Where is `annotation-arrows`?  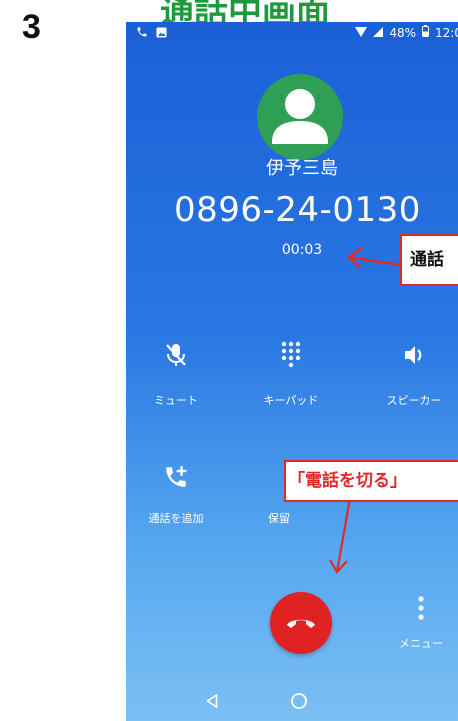 annotation-arrows is located at coordinates (365, 410).